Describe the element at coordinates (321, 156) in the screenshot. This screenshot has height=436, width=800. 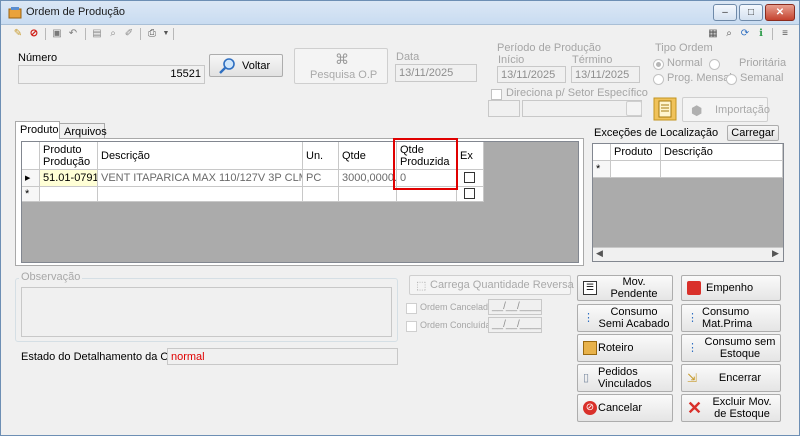
I see `col-un: Un.` at that location.